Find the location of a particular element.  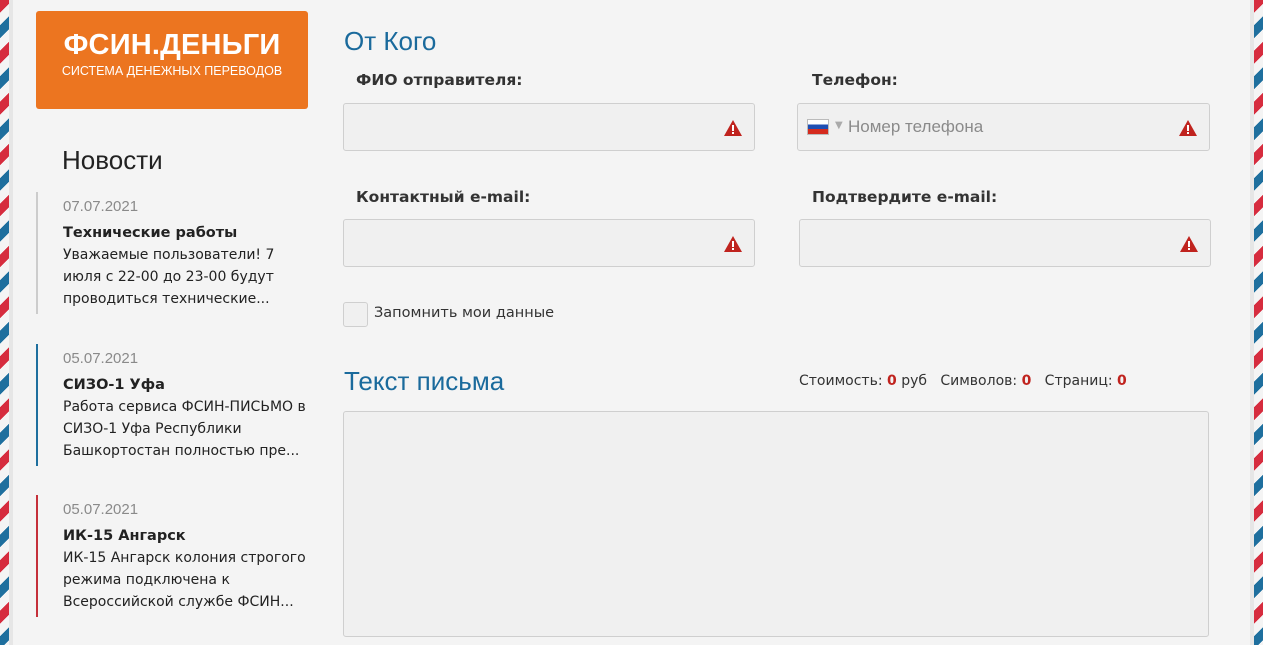

letter-stats: Стоимость: 0 руб Символов: 0 Страниц: 0 is located at coordinates (963, 381).